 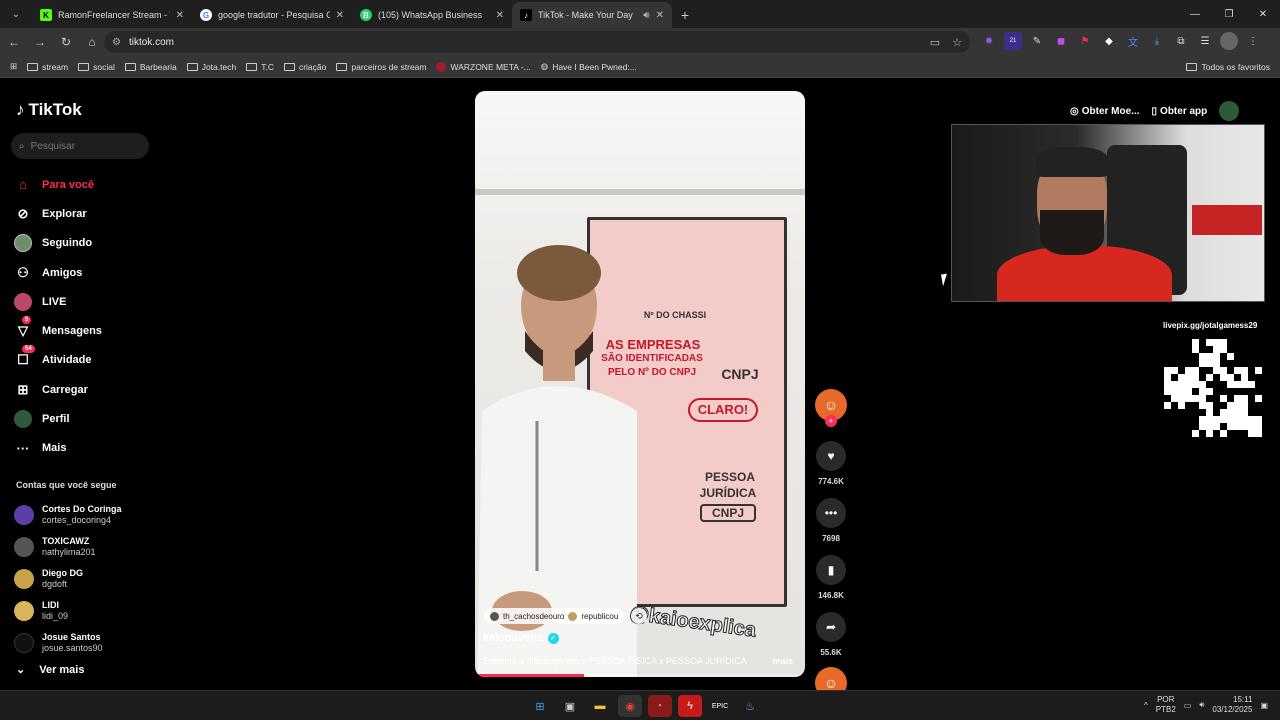 I want to click on chevron-up-icon: ^, so click(x=1146, y=705).